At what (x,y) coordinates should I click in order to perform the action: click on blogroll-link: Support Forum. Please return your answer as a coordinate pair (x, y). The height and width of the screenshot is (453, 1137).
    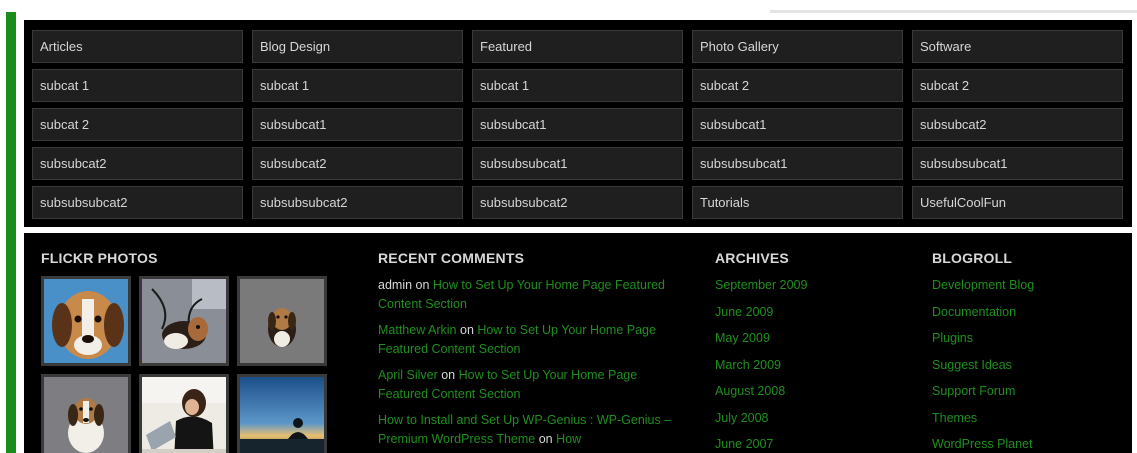
    Looking at the image, I should click on (973, 391).